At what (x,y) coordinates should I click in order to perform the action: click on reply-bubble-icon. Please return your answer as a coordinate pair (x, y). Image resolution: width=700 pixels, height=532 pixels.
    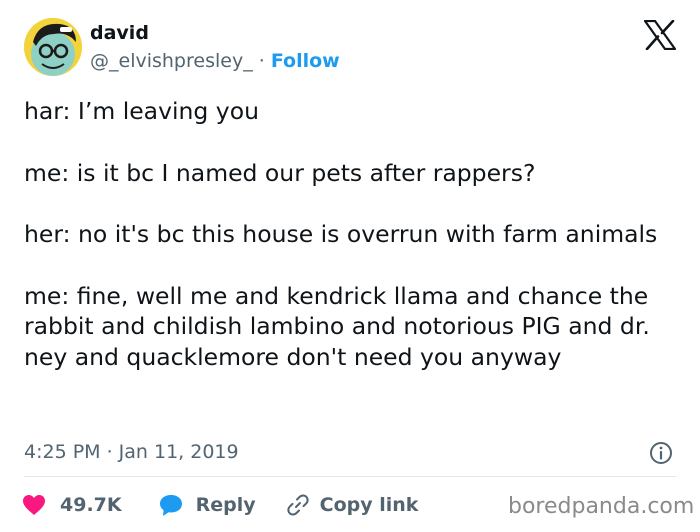
    Looking at the image, I should click on (170, 505).